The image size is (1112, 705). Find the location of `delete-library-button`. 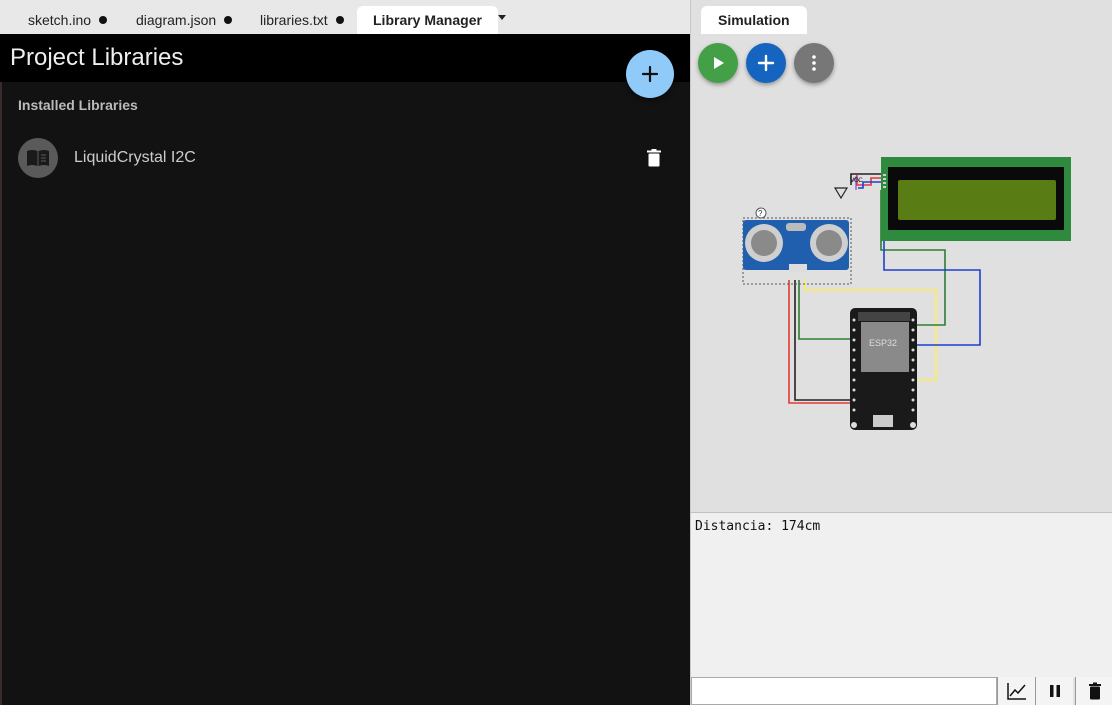

delete-library-button is located at coordinates (654, 158).